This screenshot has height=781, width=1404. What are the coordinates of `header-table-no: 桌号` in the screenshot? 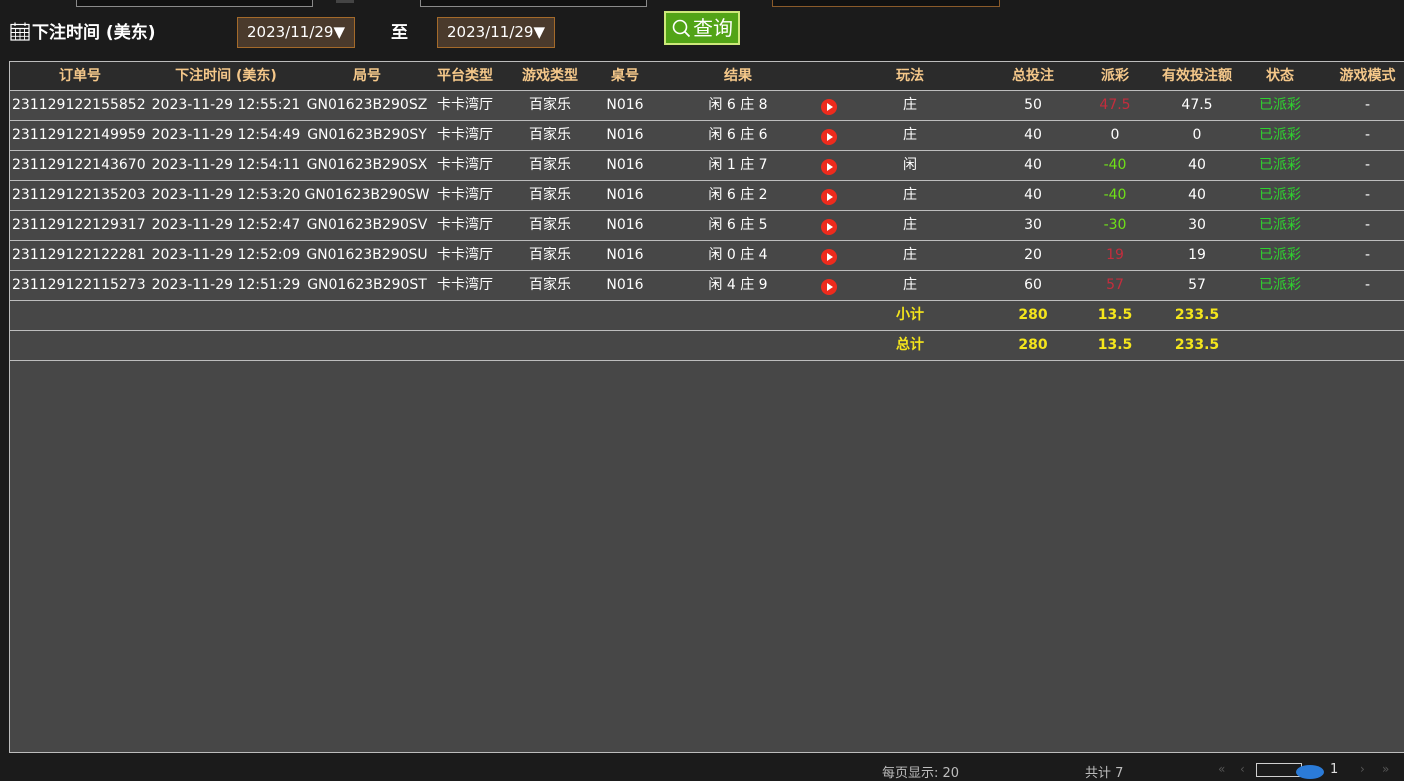 It's located at (625, 76).